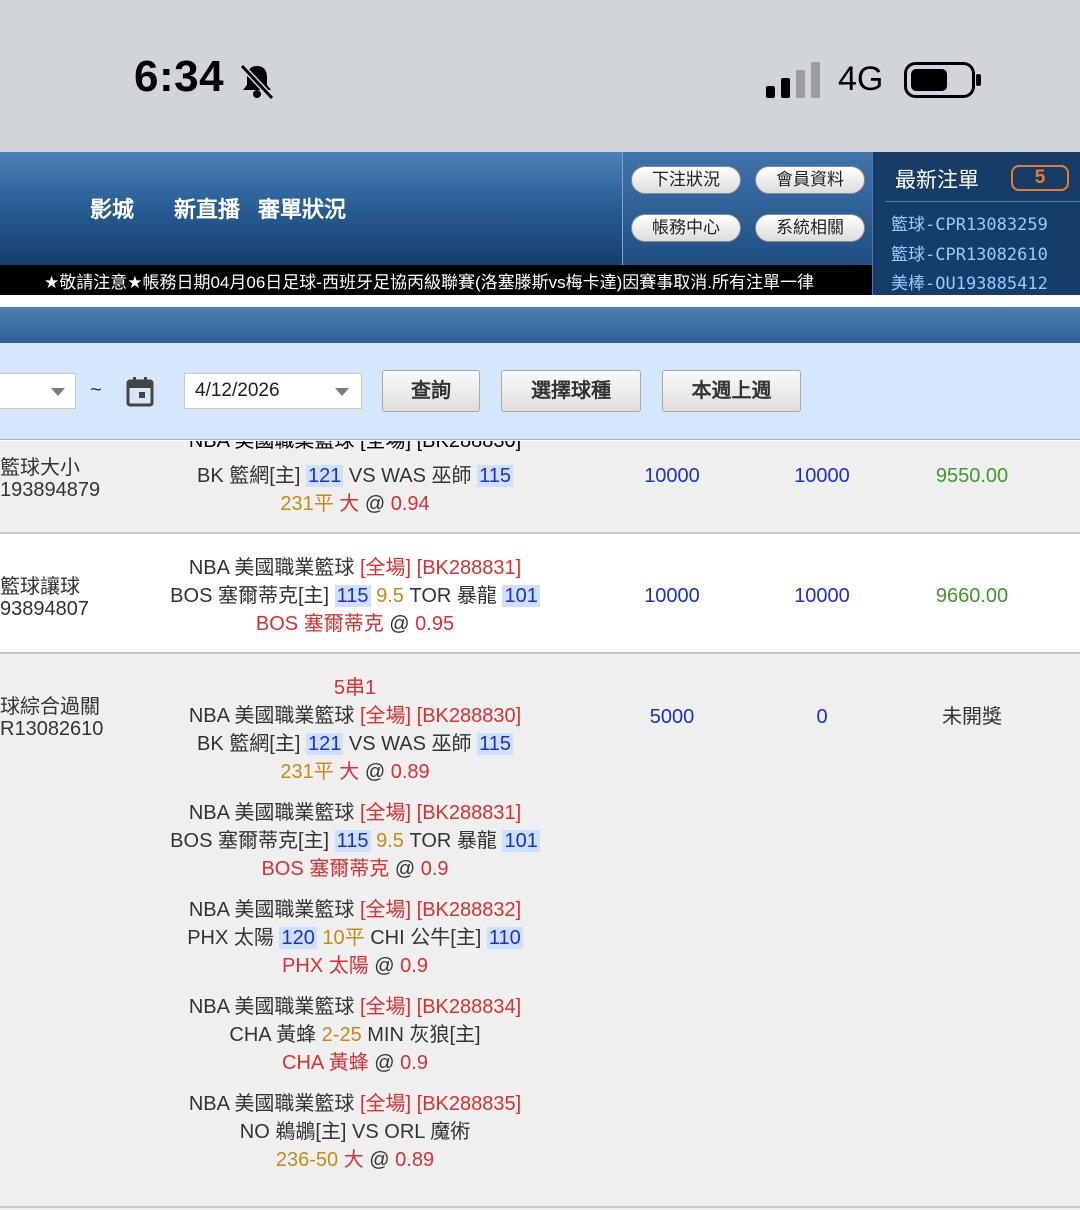 The width and height of the screenshot is (1080, 1210). What do you see at coordinates (686, 180) in the screenshot?
I see `bet-status-button: 下注狀況` at bounding box center [686, 180].